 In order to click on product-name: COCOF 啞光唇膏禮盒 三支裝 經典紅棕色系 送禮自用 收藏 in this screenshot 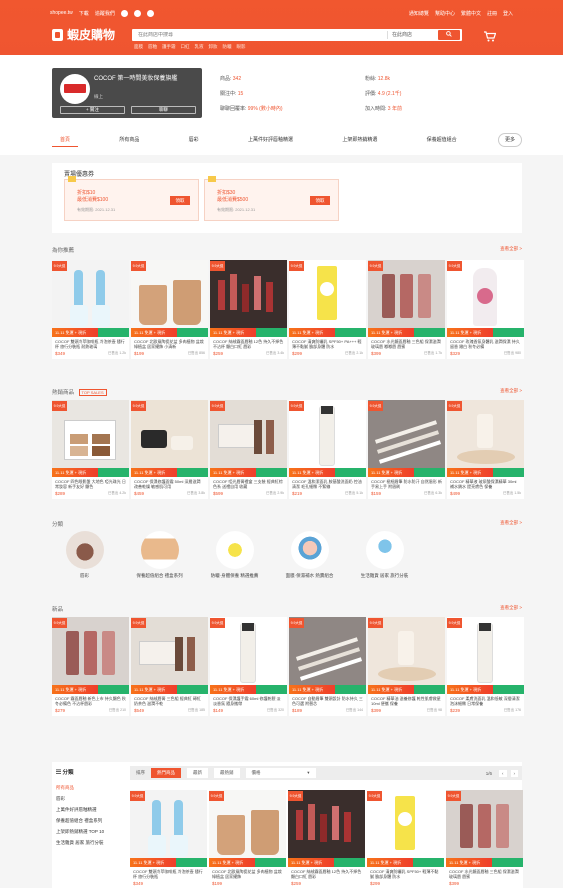, I will do `click(248, 483)`.